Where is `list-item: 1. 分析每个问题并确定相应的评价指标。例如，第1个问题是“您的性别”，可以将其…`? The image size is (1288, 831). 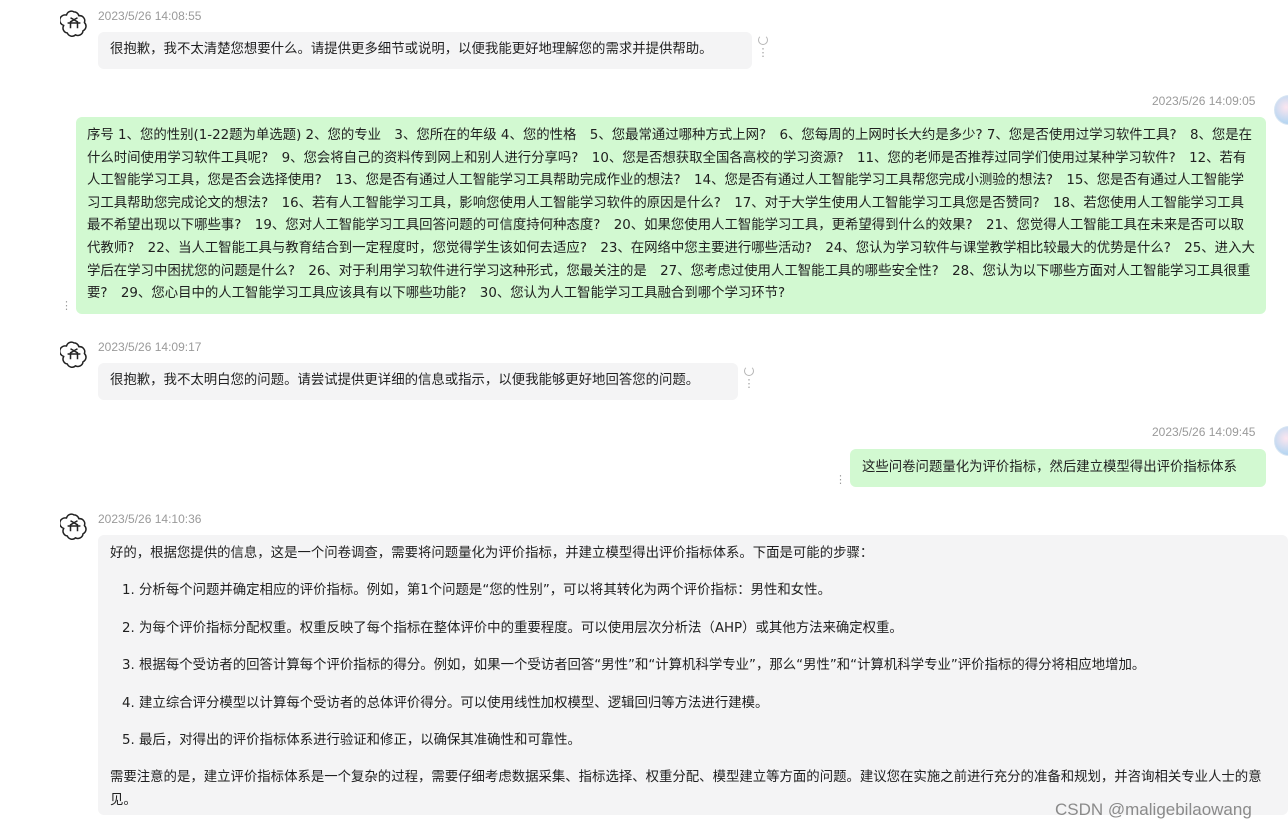 list-item: 1. 分析每个问题并确定相应的评价指标。例如，第1个问题是“您的性别”，可以将其… is located at coordinates (476, 591).